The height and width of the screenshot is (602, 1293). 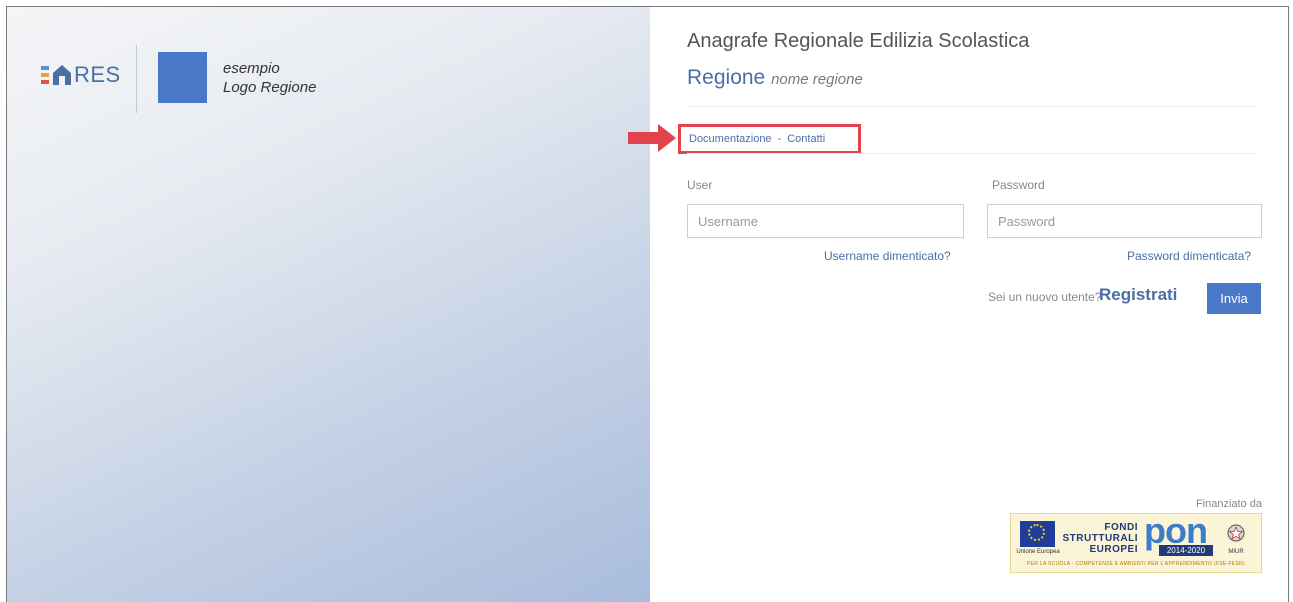 What do you see at coordinates (270, 87) in the screenshot?
I see `region-logo-line2: Logo Regione` at bounding box center [270, 87].